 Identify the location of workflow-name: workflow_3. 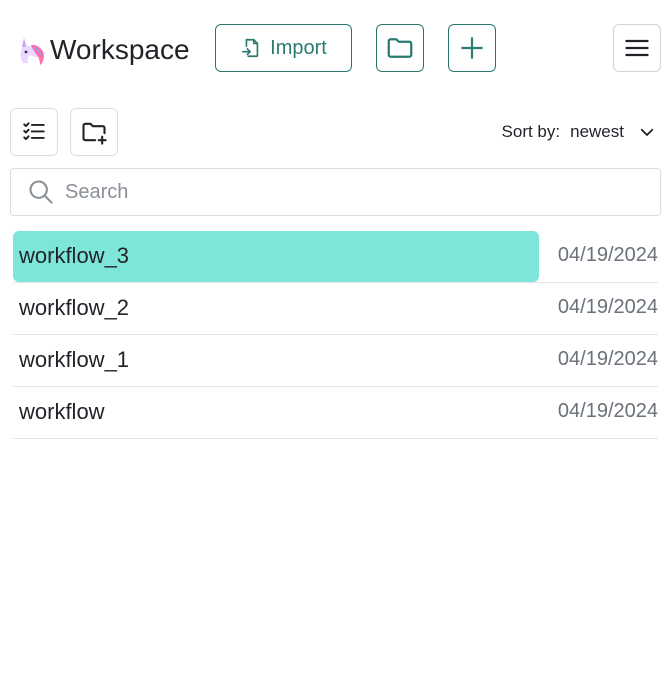
(74, 255).